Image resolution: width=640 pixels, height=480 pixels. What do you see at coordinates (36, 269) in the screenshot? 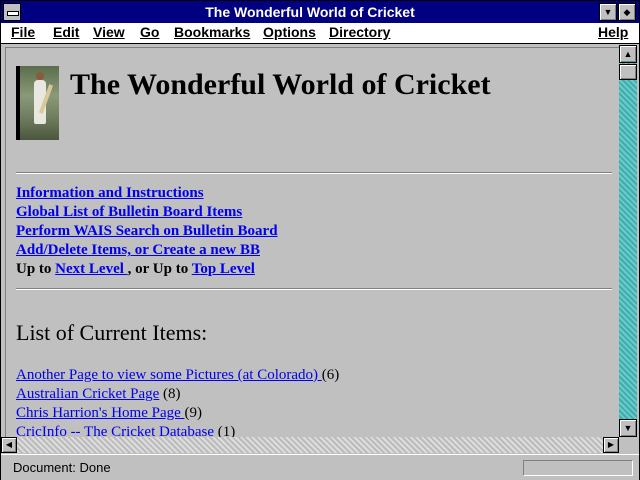
I see `upto-prefix: Up to` at bounding box center [36, 269].